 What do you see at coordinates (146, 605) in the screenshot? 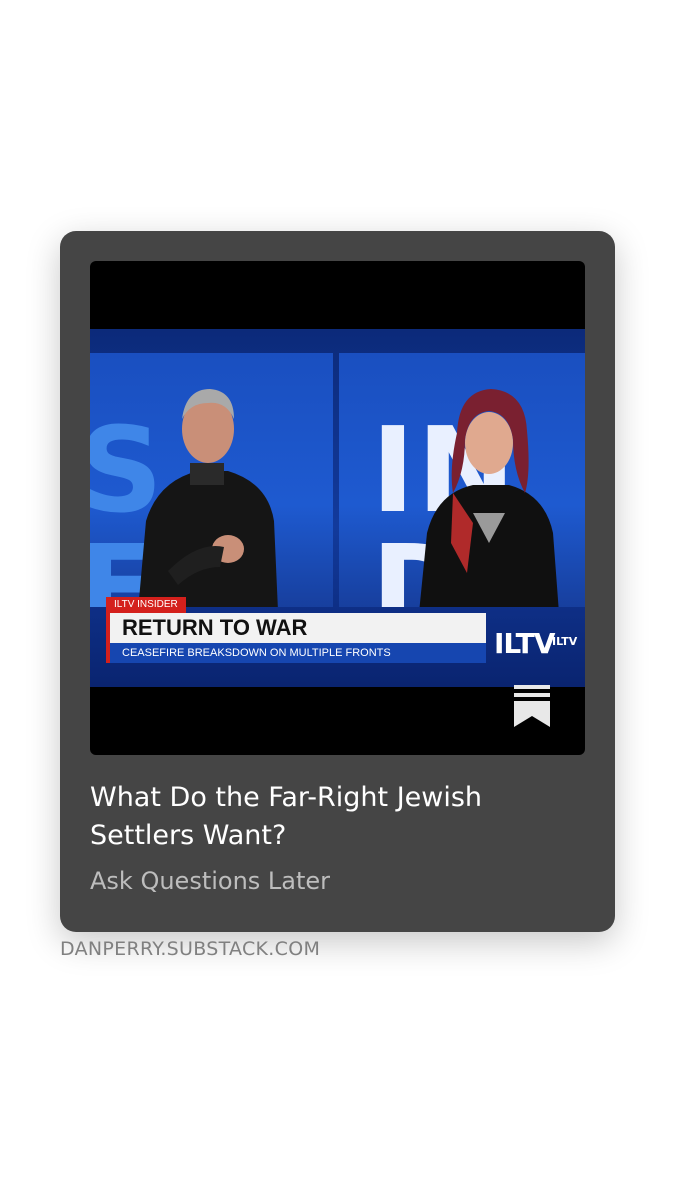
I see `show-tag: ILTV INSIDER` at bounding box center [146, 605].